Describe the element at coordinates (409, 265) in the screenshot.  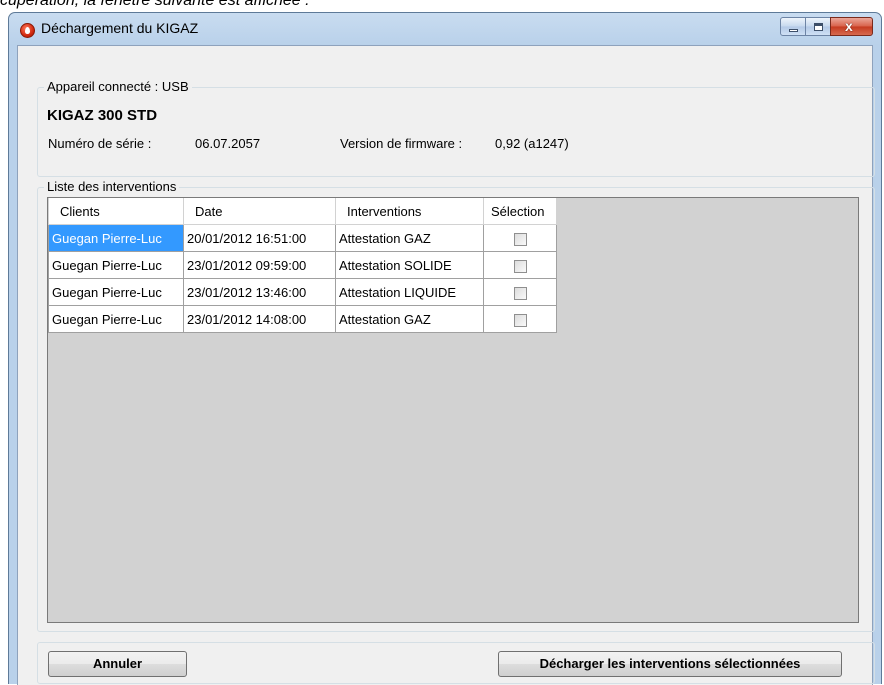
I see `intervention-cell: Attestation SOLIDE` at that location.